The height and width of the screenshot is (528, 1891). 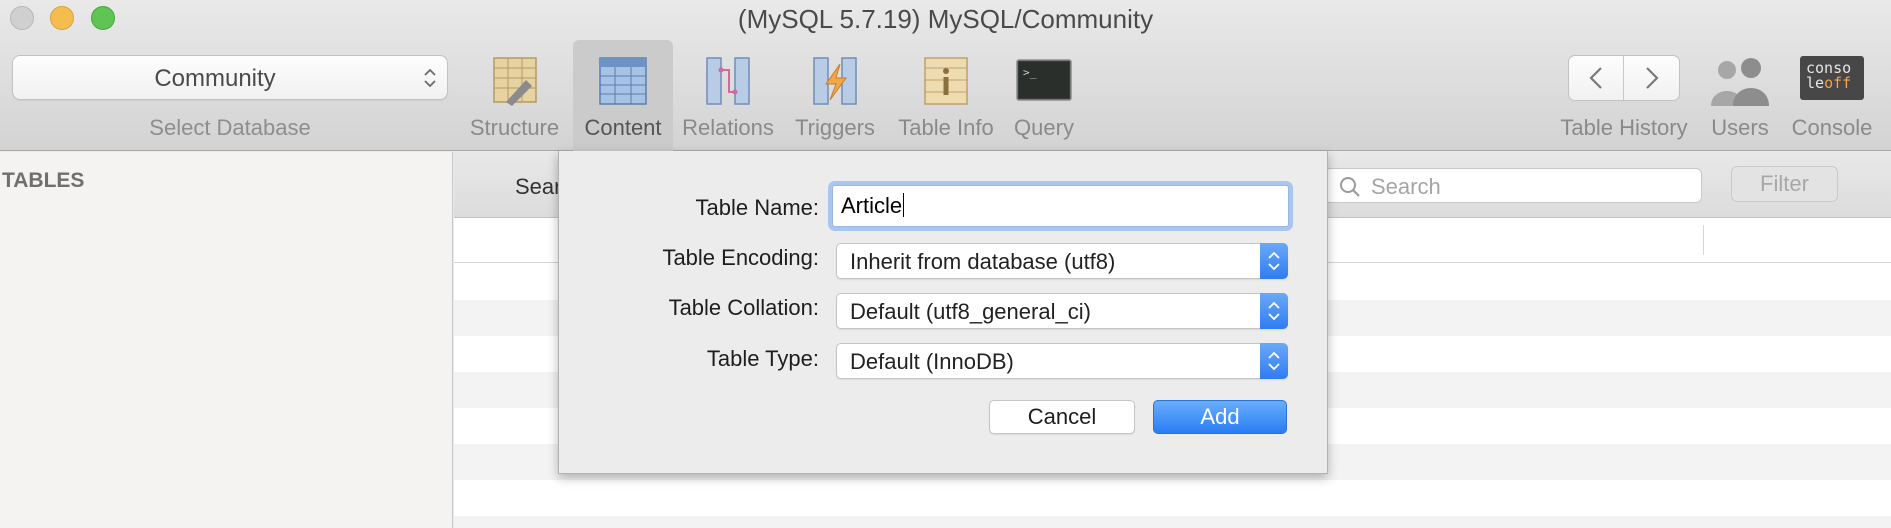 I want to click on table-encoding-stepper, so click(x=1274, y=261).